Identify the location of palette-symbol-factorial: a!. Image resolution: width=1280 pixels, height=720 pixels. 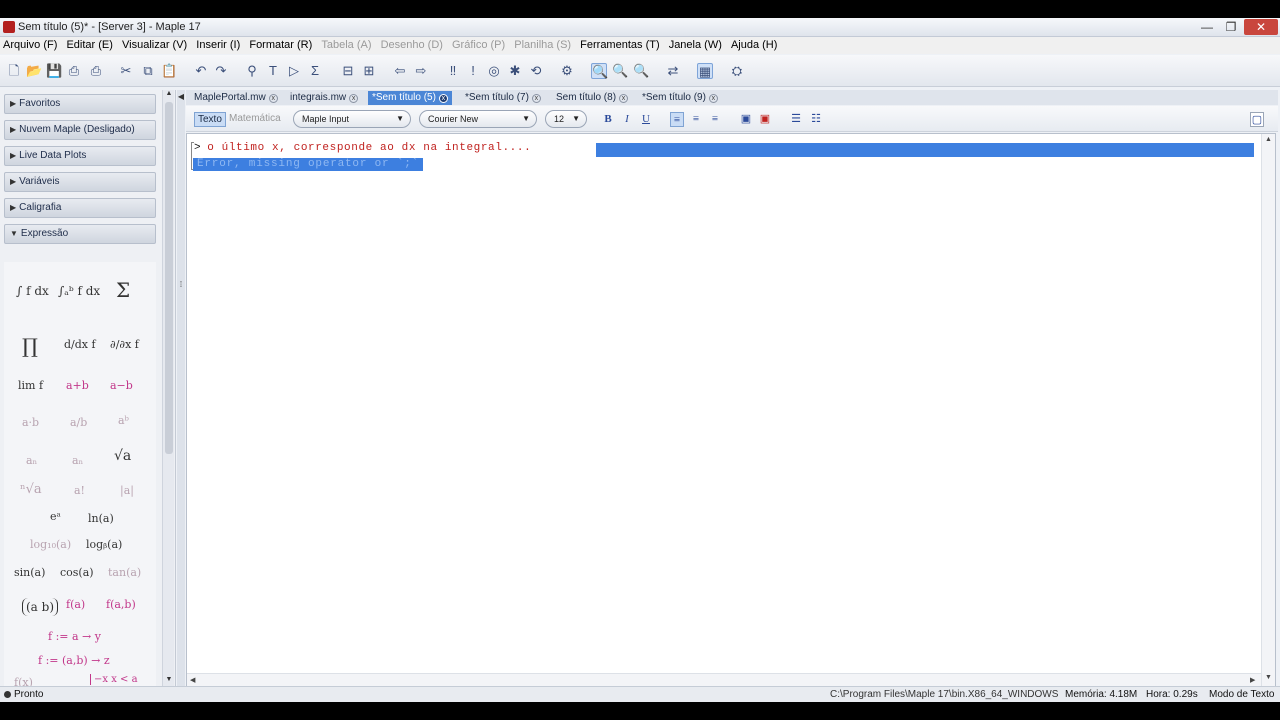
(79, 490).